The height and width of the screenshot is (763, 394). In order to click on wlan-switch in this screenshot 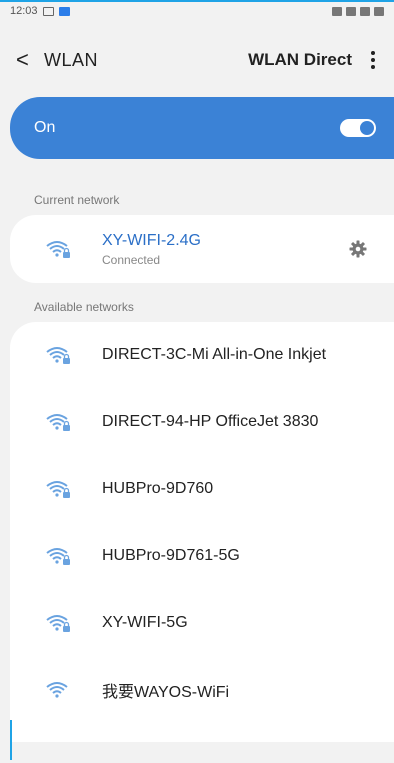, I will do `click(358, 128)`.